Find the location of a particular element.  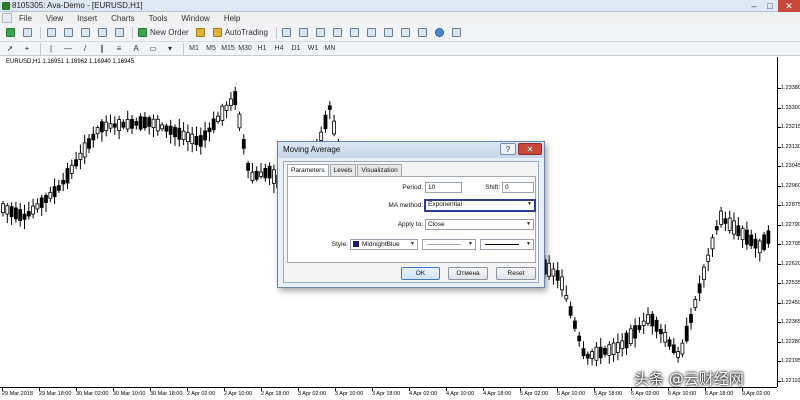

crosshair-tool: + is located at coordinates (27, 49).